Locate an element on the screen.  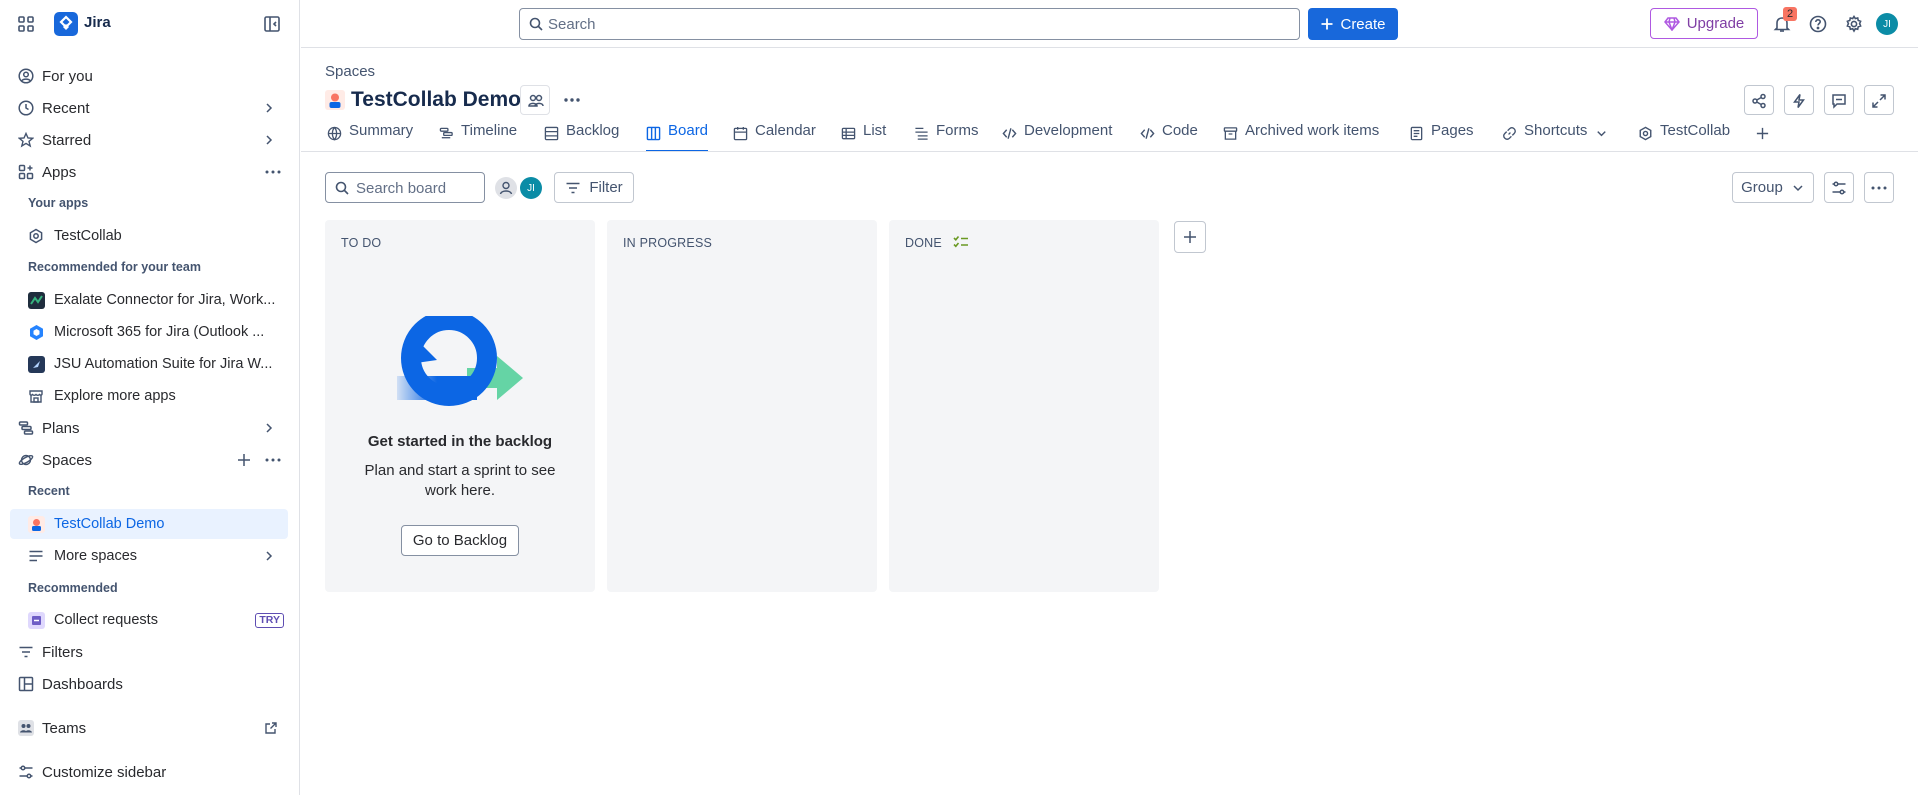
tab-pages: Pages is located at coordinates (1441, 137).